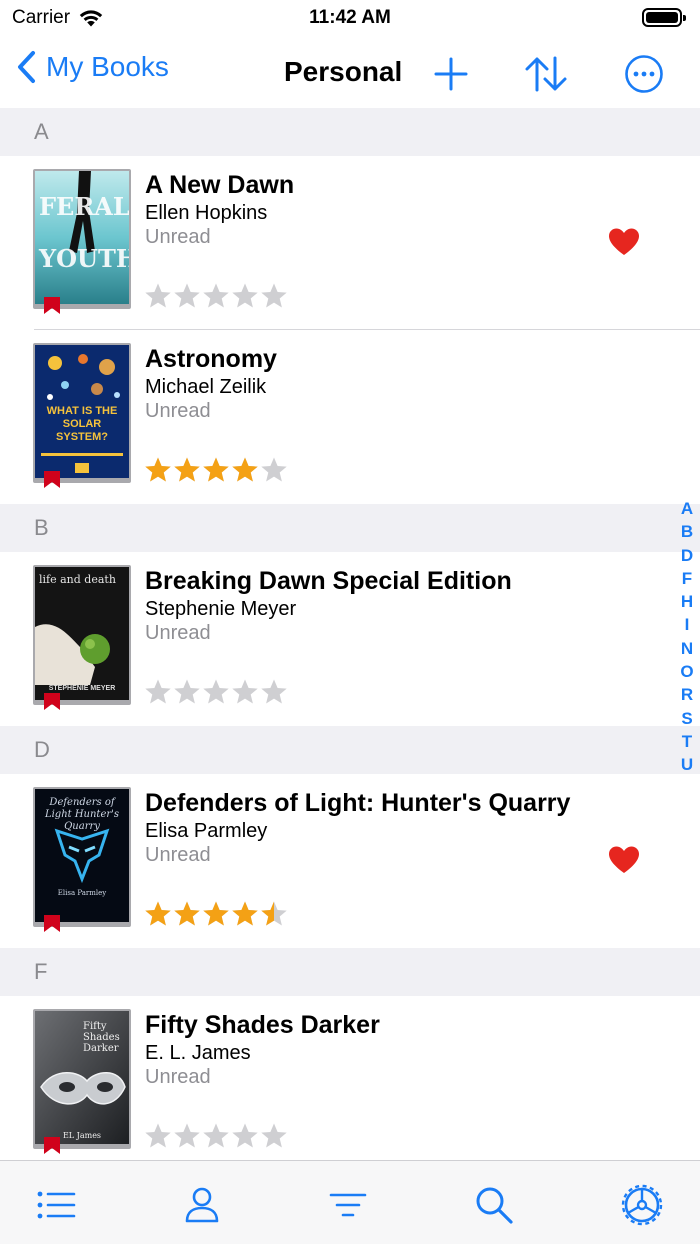  I want to click on profile-icon, so click(202, 1205).